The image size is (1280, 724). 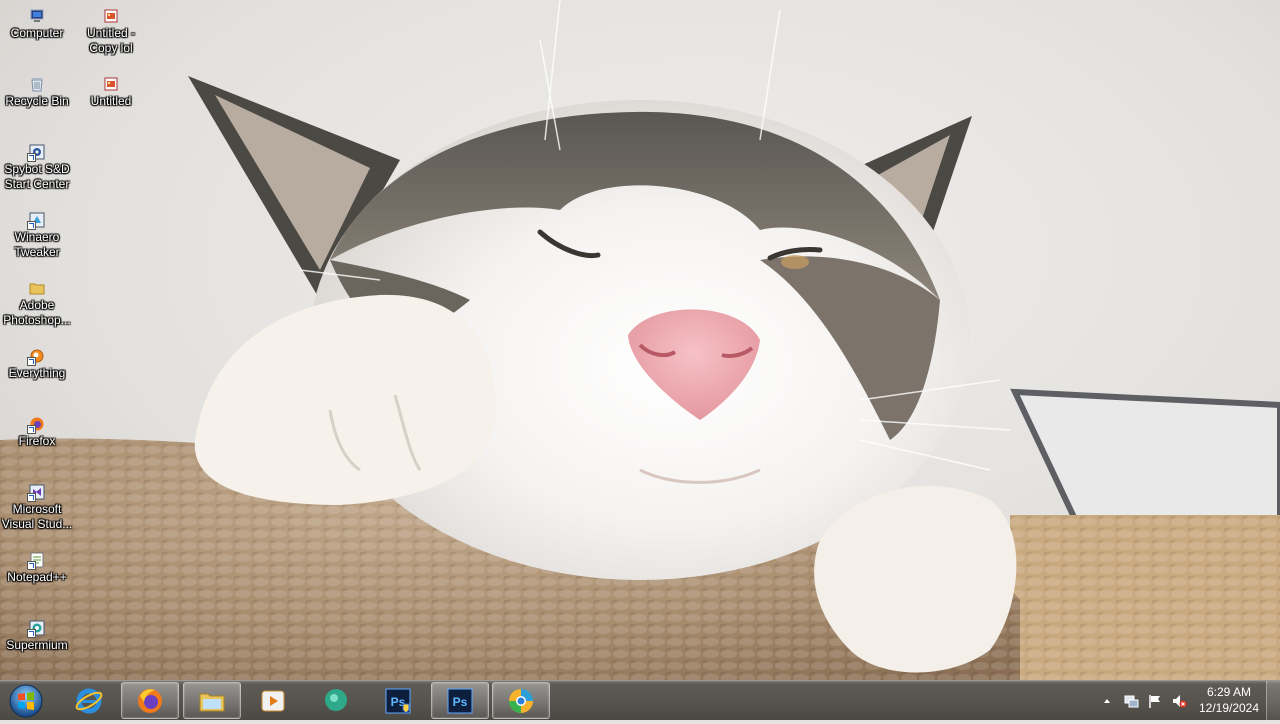 I want to click on desktop-icon-computer: Computer, so click(x=37, y=24).